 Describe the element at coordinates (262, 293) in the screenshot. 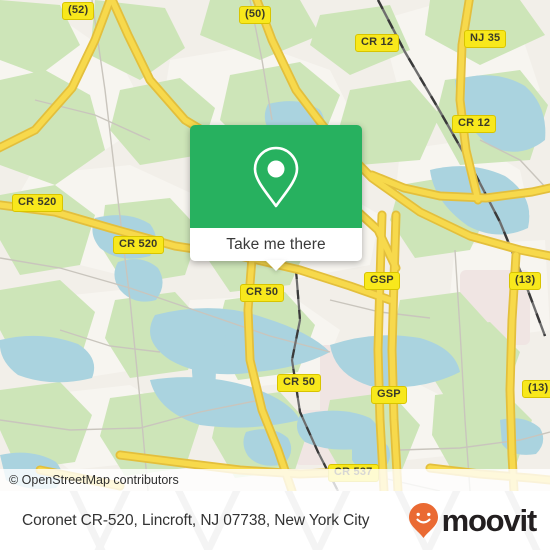

I see `shield-cr50-mid: CR 50` at that location.